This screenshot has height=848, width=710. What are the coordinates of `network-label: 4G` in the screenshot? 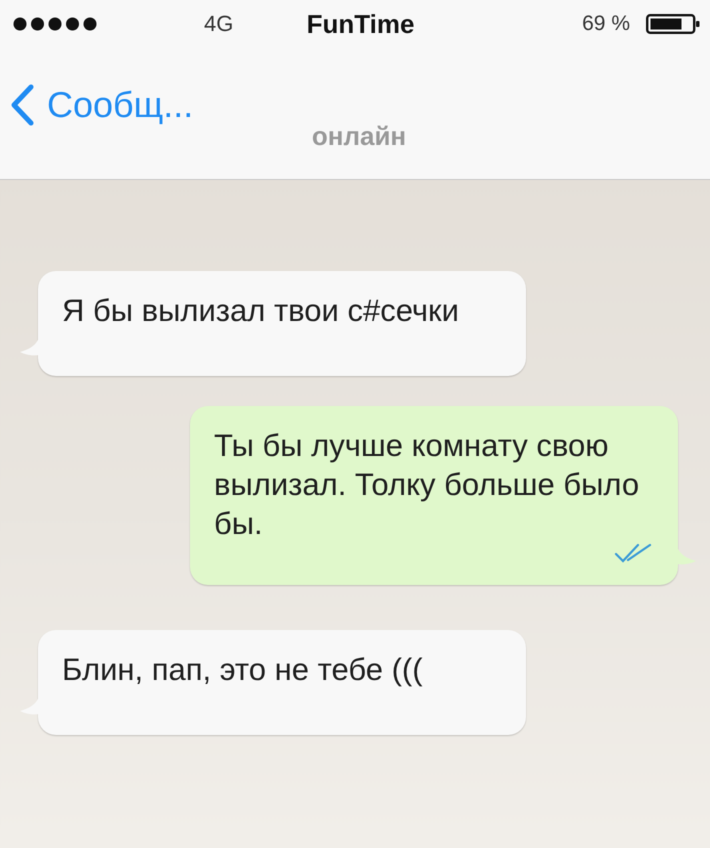 It's located at (219, 24).